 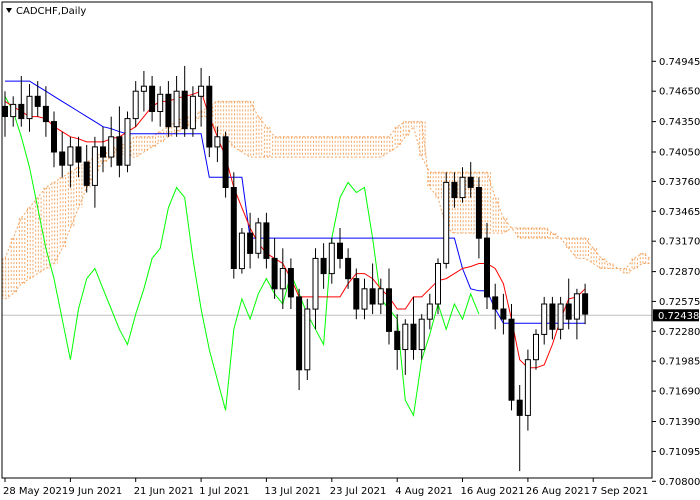 What do you see at coordinates (679, 122) in the screenshot?
I see `y-tick-label: 0.74350` at bounding box center [679, 122].